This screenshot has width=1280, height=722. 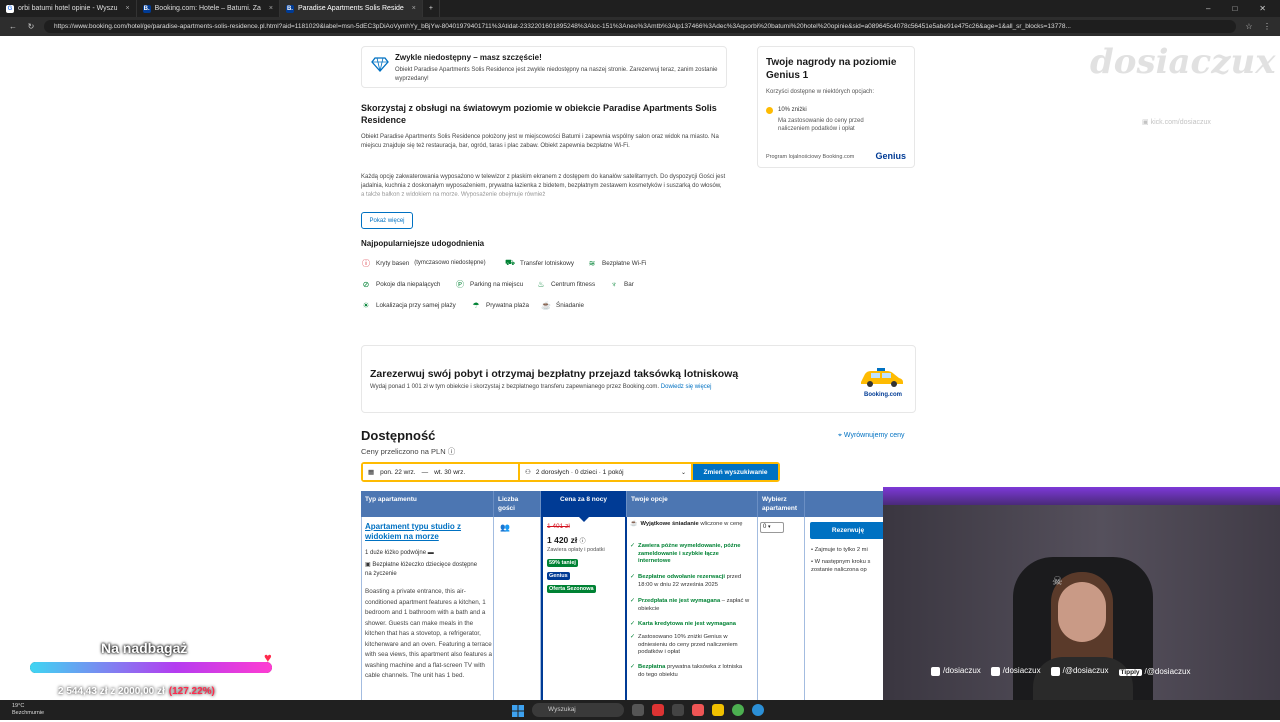 What do you see at coordinates (380, 64) in the screenshot?
I see `diamond-icon` at bounding box center [380, 64].